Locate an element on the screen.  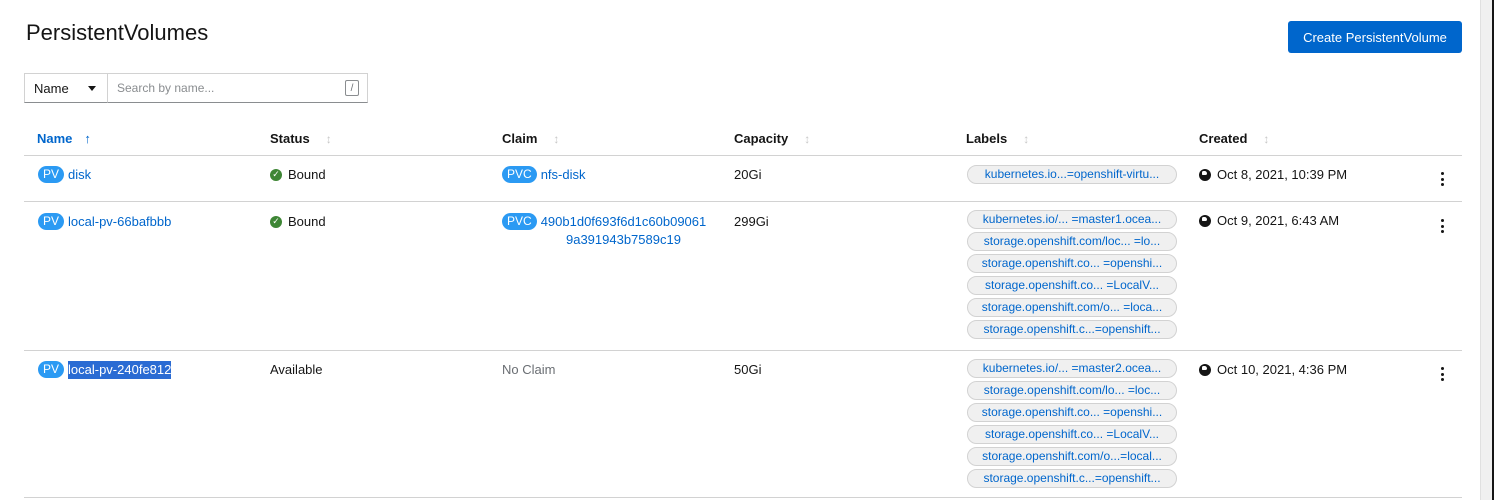
sort-ascending-icon: ↑ is located at coordinates (87, 138).